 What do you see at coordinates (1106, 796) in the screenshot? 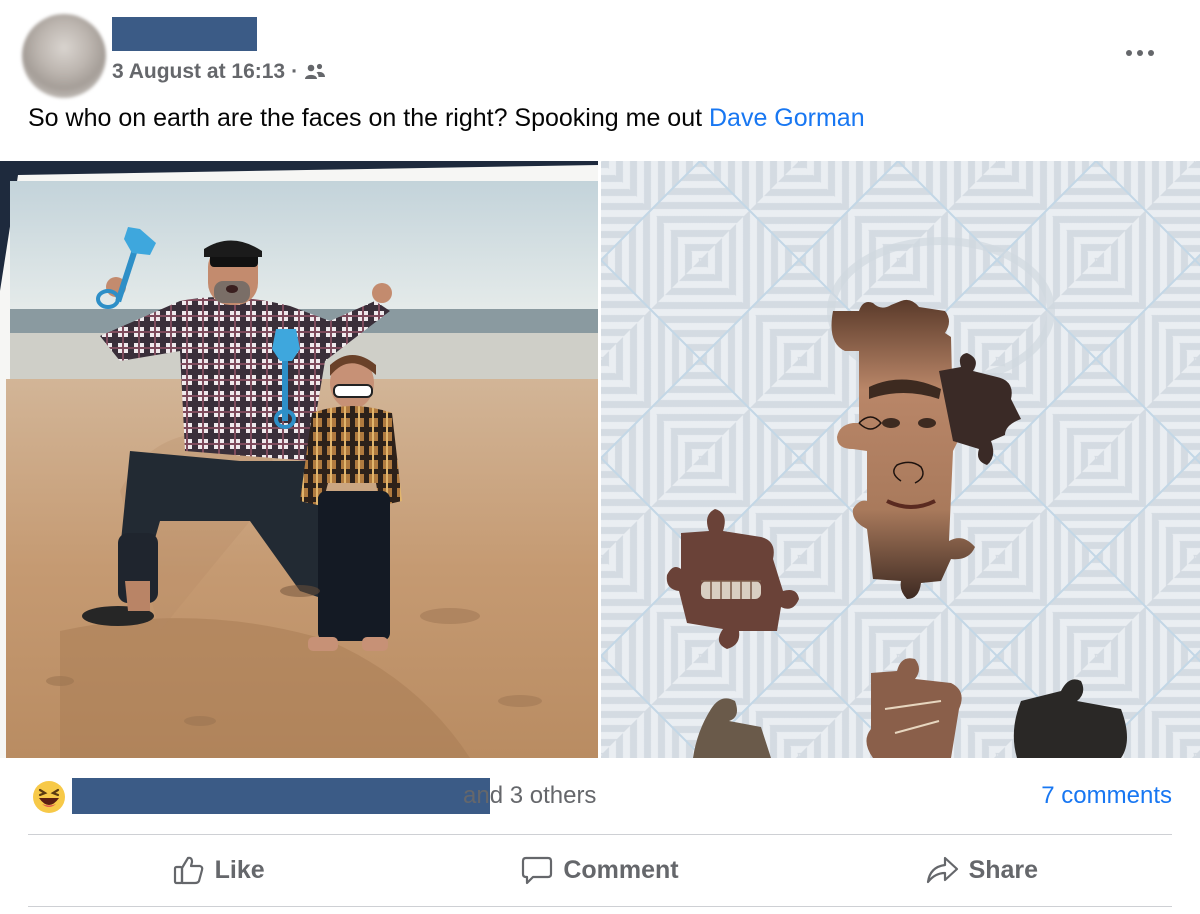
I see `comments-count-link: 7 comments` at bounding box center [1106, 796].